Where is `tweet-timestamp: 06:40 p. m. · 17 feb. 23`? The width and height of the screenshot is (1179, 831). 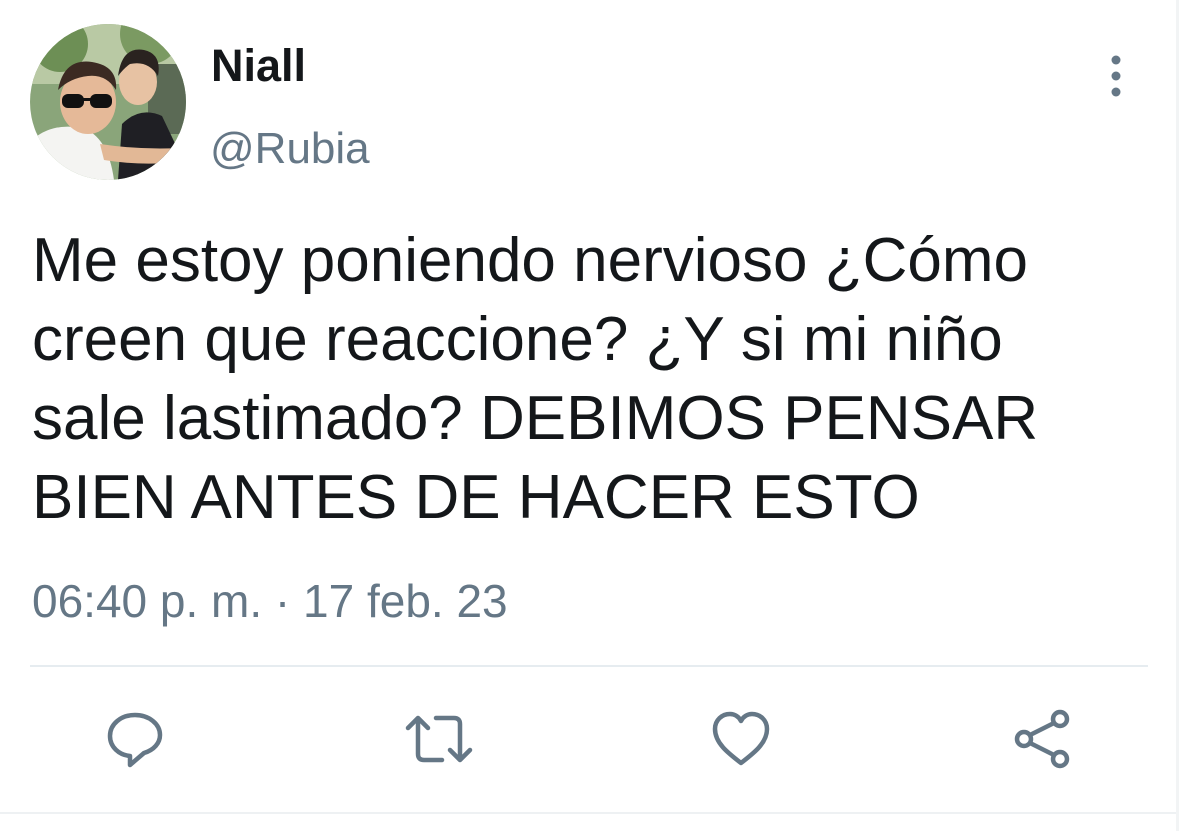 tweet-timestamp: 06:40 p. m. · 17 feb. 23 is located at coordinates (270, 601).